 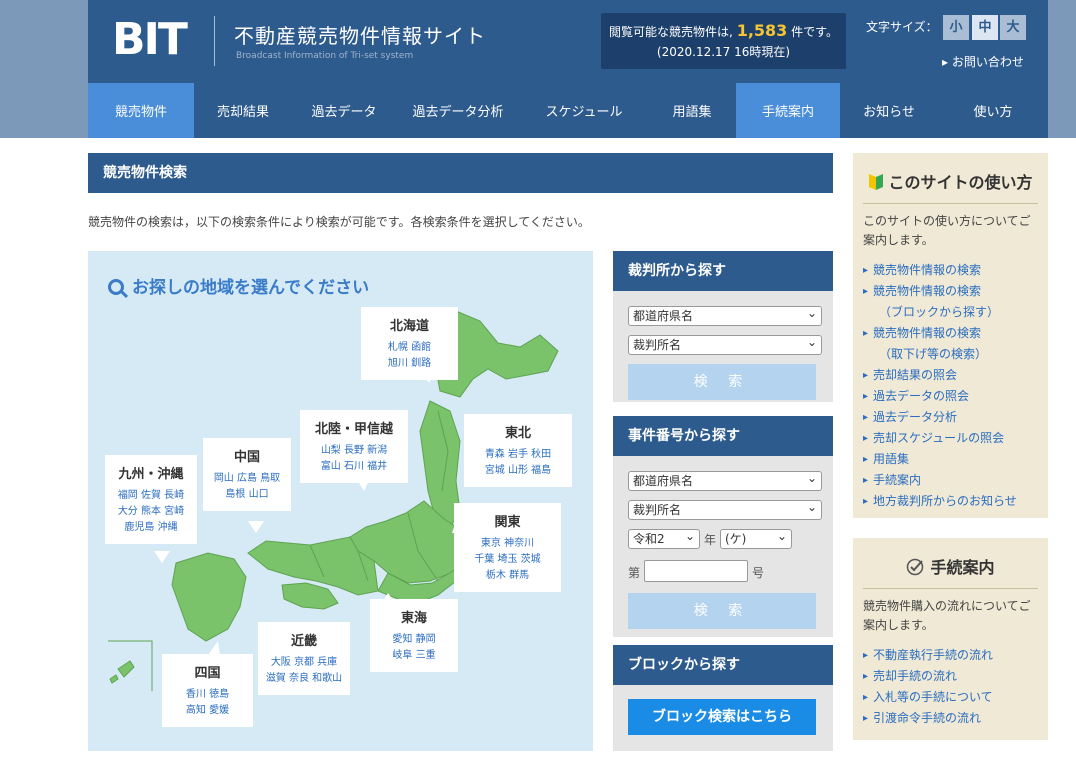 What do you see at coordinates (956, 27) in the screenshot?
I see `font-size-small-button: 小` at bounding box center [956, 27].